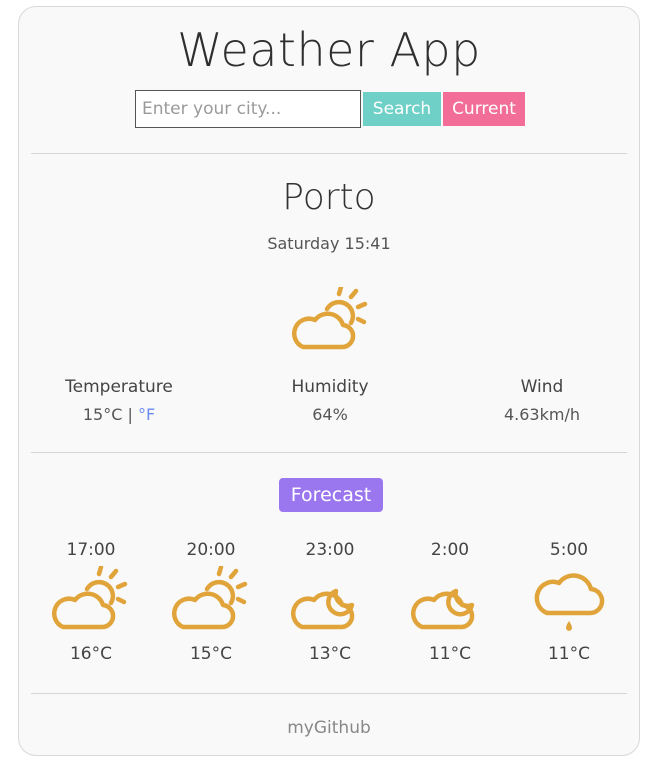  I want to click on temperature-label: Temperature, so click(119, 387).